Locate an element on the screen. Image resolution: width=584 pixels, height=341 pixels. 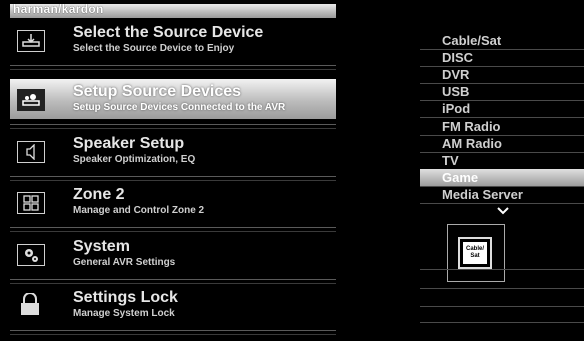
menu-item-settings-lock: Settings Lock Manage System Lock is located at coordinates (173, 310).